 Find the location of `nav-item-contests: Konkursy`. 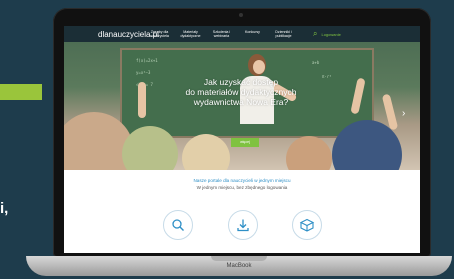

nav-item-contests: Konkursy is located at coordinates (252, 34).